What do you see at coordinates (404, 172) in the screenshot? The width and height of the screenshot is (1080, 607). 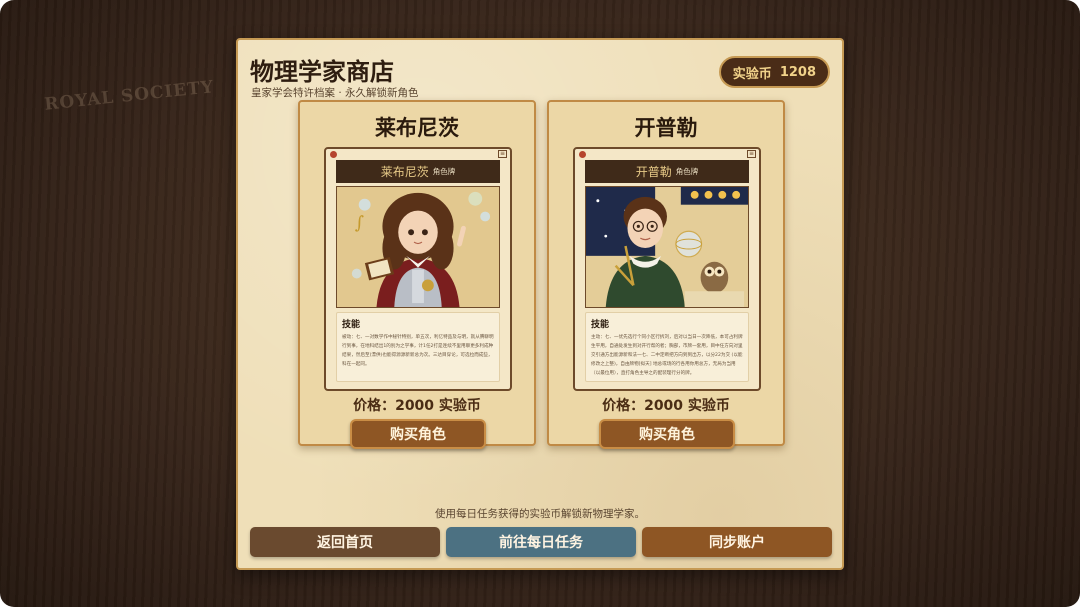 I see `card-header-name: 莱布尼茨` at bounding box center [404, 172].